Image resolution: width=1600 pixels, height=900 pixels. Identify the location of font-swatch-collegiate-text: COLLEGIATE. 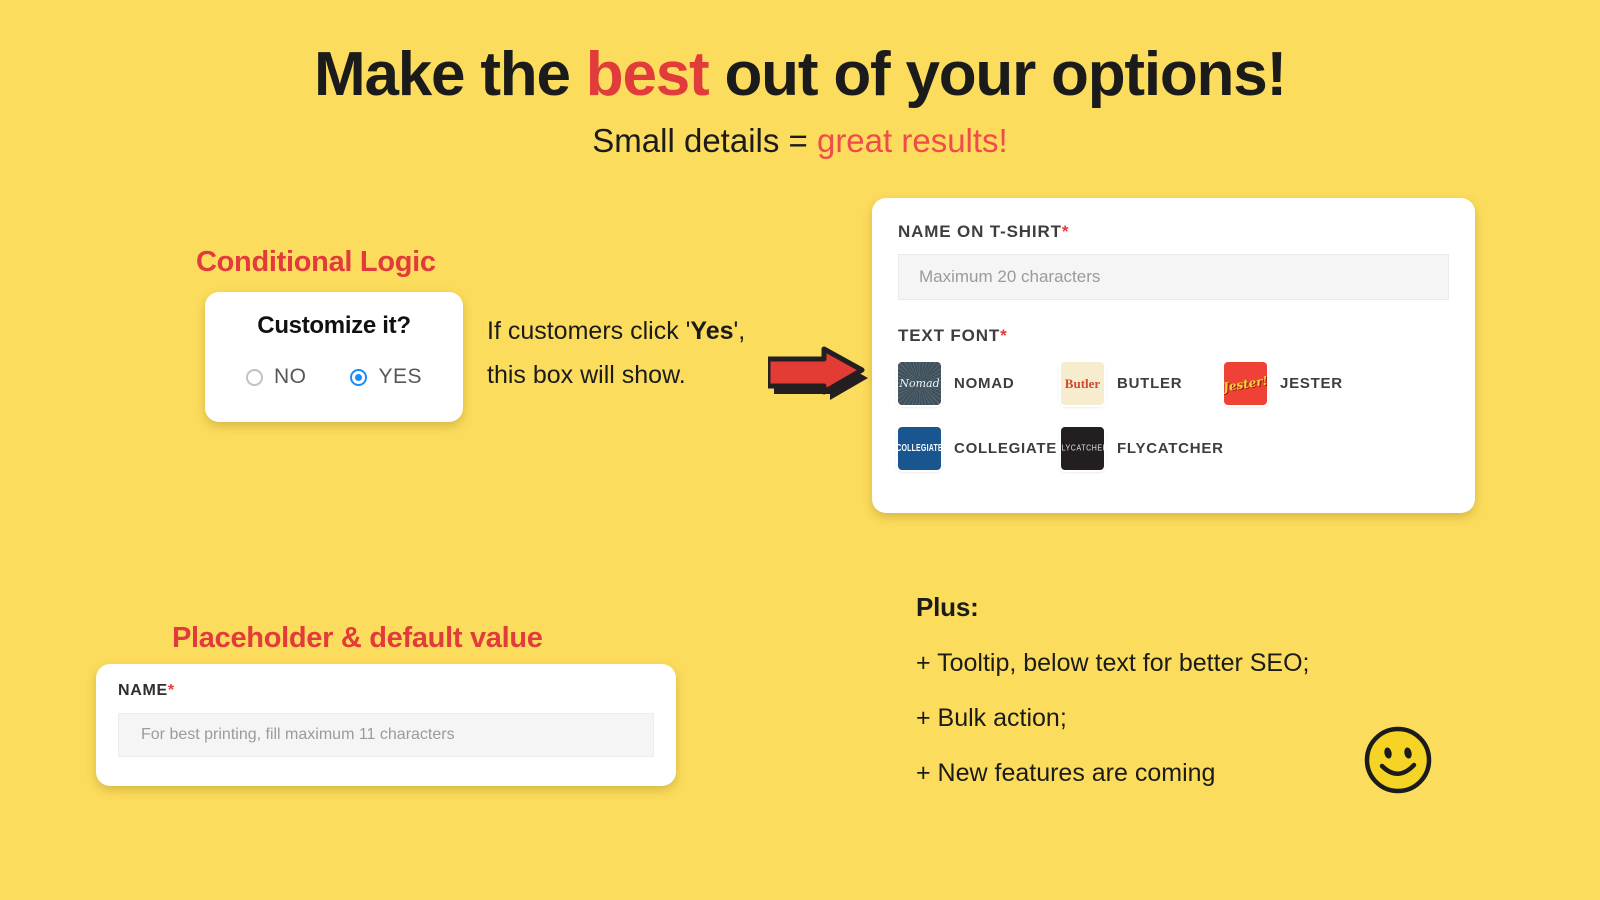
(919, 448).